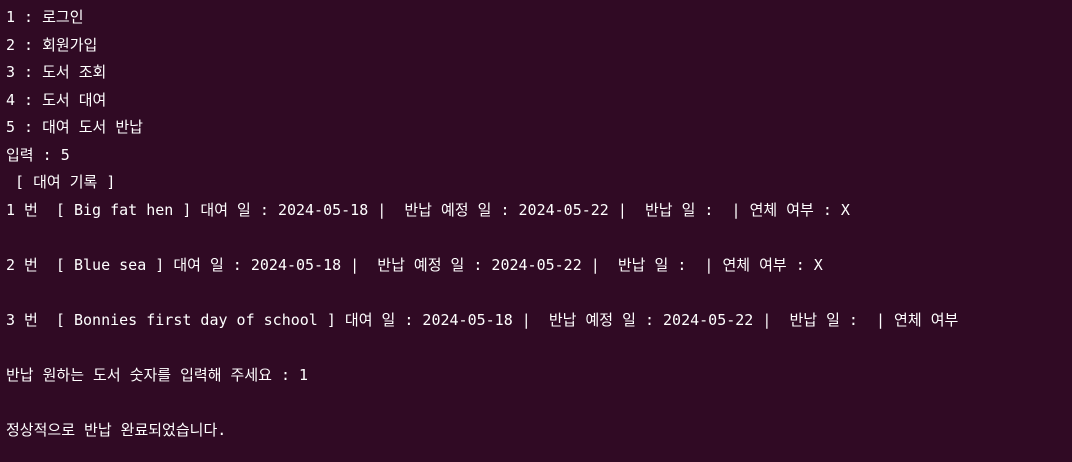  I want to click on input-line: 입력 : 5, so click(38, 154).